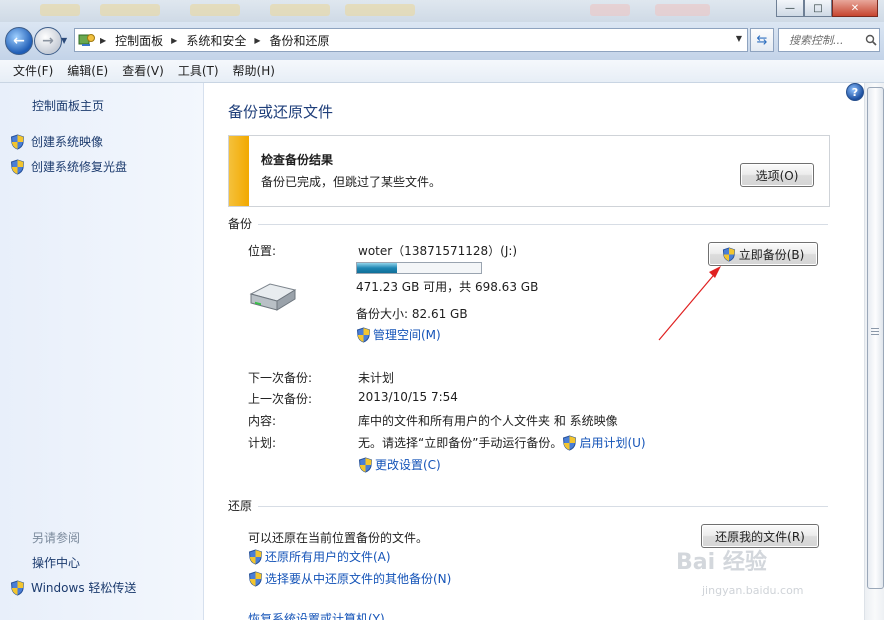 The image size is (884, 620). Describe the element at coordinates (358, 579) in the screenshot. I see `select-other-backup-label: 选择要从中还原文件的其他备份(N)` at that location.